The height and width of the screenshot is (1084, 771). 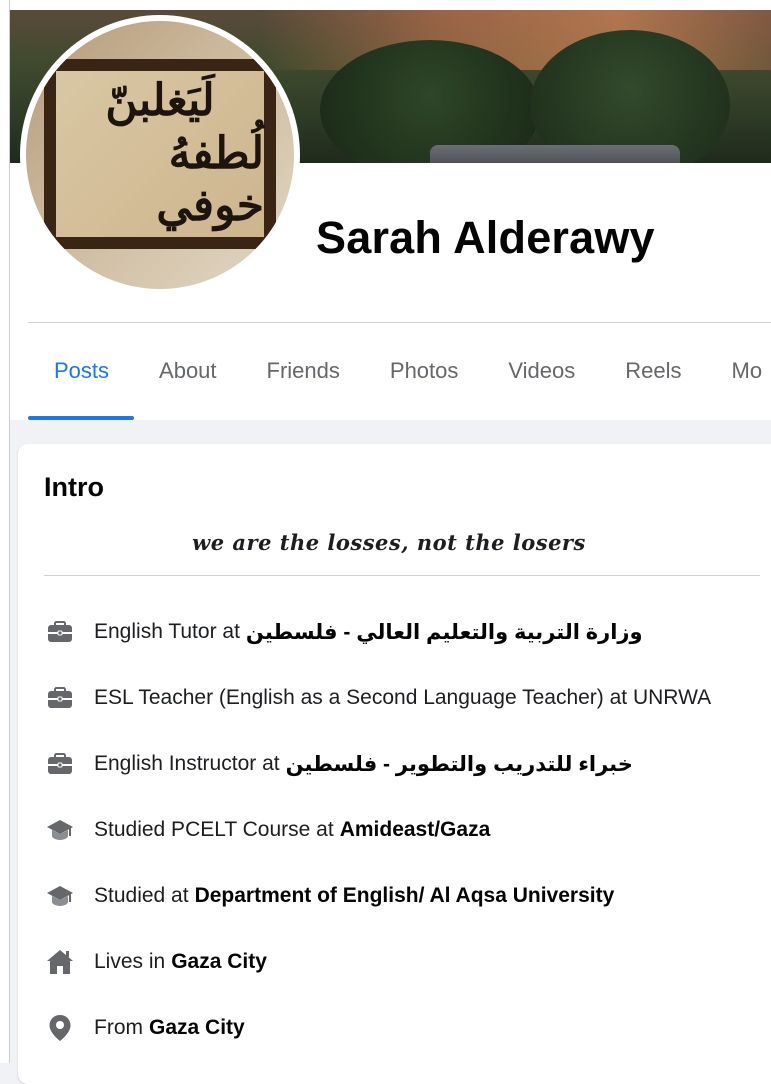 What do you see at coordinates (407, 1028) in the screenshot?
I see `intro-item-from: From Gaza City` at bounding box center [407, 1028].